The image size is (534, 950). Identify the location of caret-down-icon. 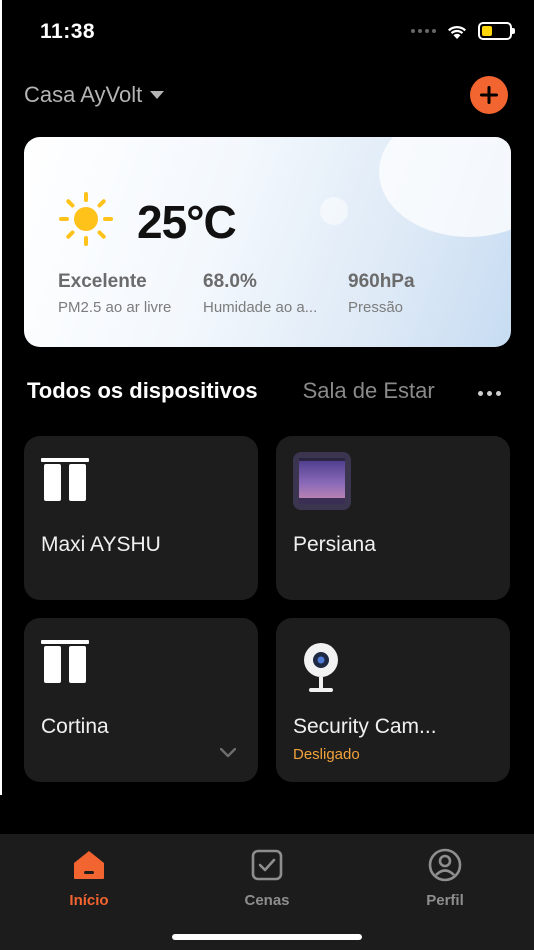
(157, 95).